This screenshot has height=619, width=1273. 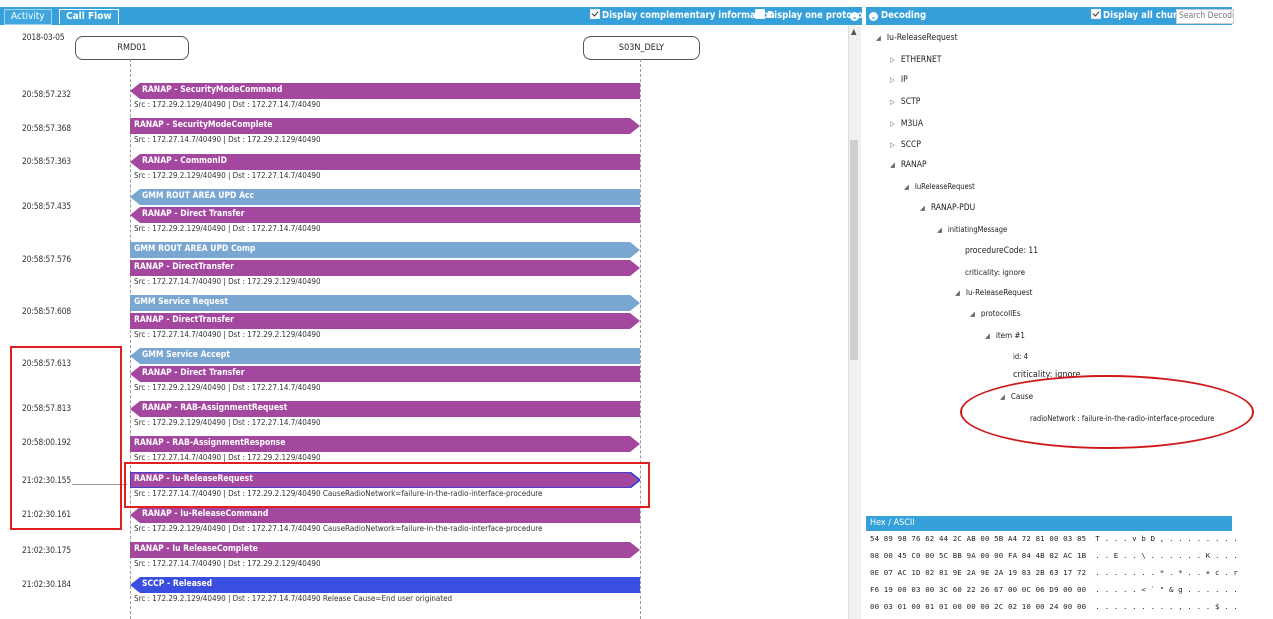 I want to click on timestamp: 20:58:57.576, so click(x=46, y=260).